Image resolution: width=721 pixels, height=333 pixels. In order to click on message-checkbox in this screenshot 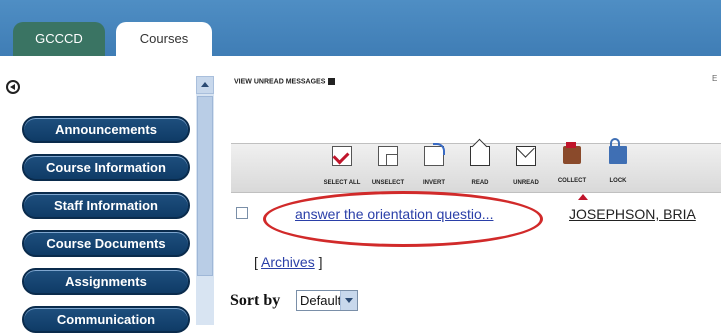, I will do `click(242, 213)`.